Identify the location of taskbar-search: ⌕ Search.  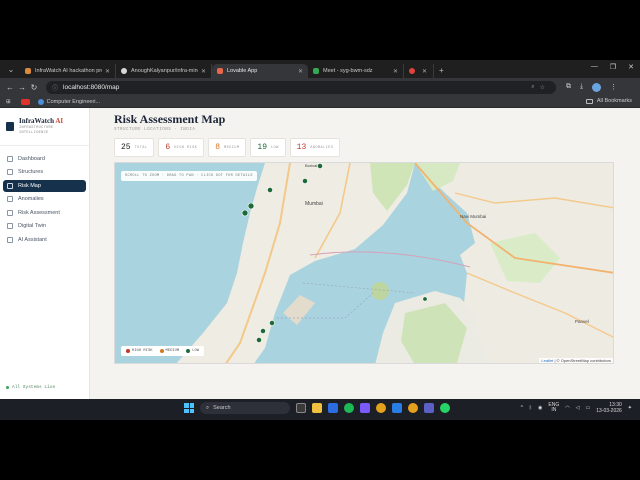
(245, 408).